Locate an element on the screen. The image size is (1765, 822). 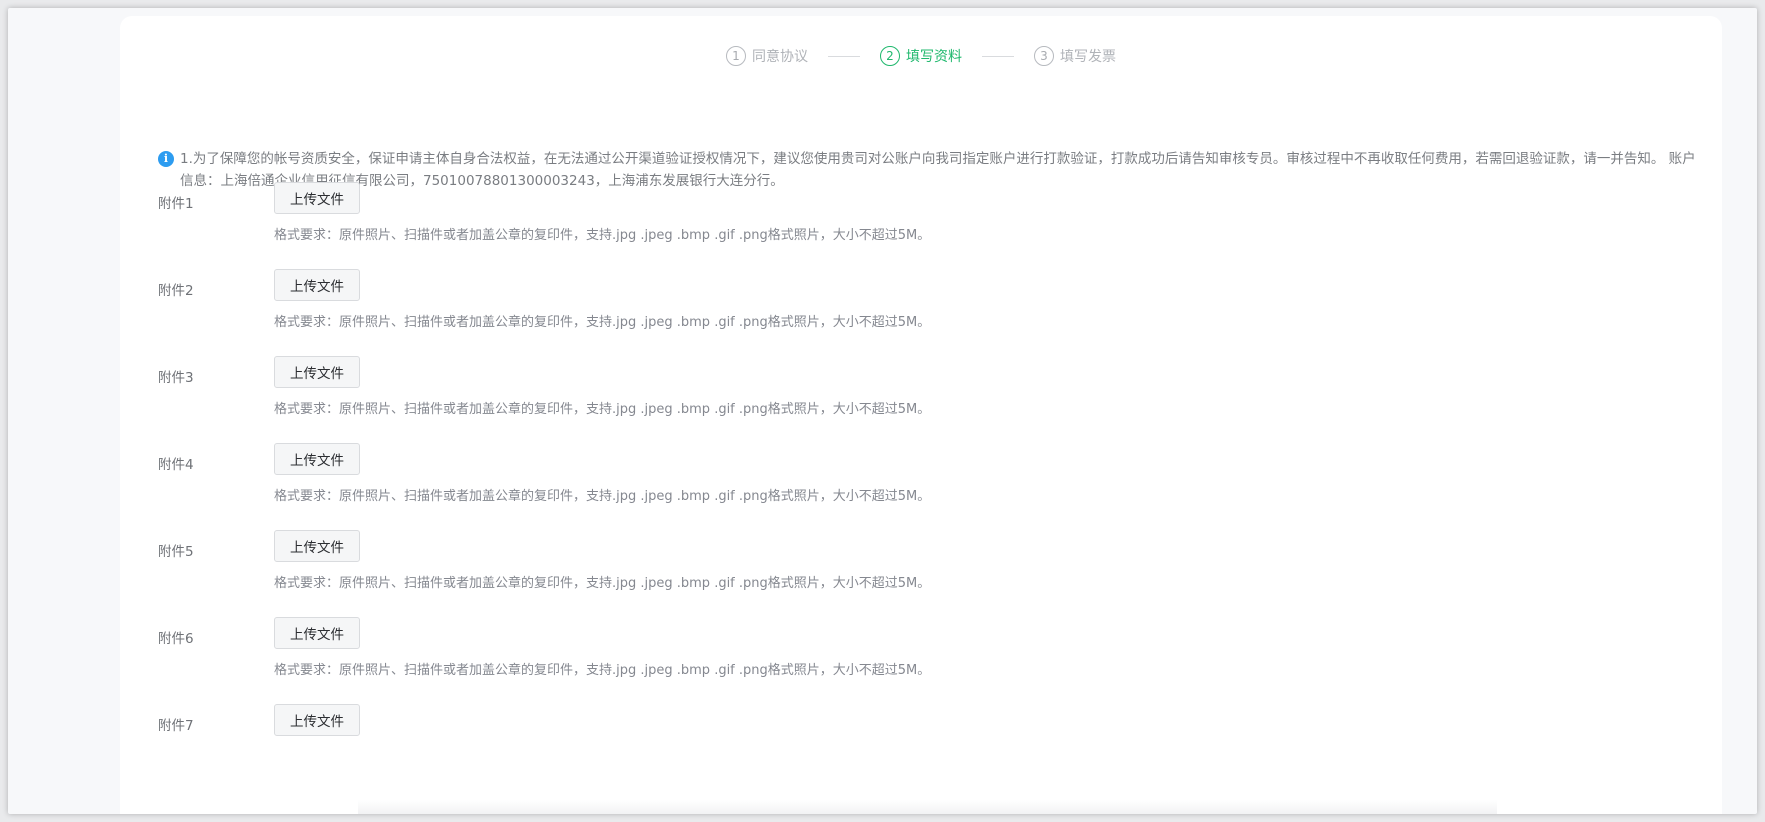
attachment-label: 附件3 is located at coordinates (176, 378).